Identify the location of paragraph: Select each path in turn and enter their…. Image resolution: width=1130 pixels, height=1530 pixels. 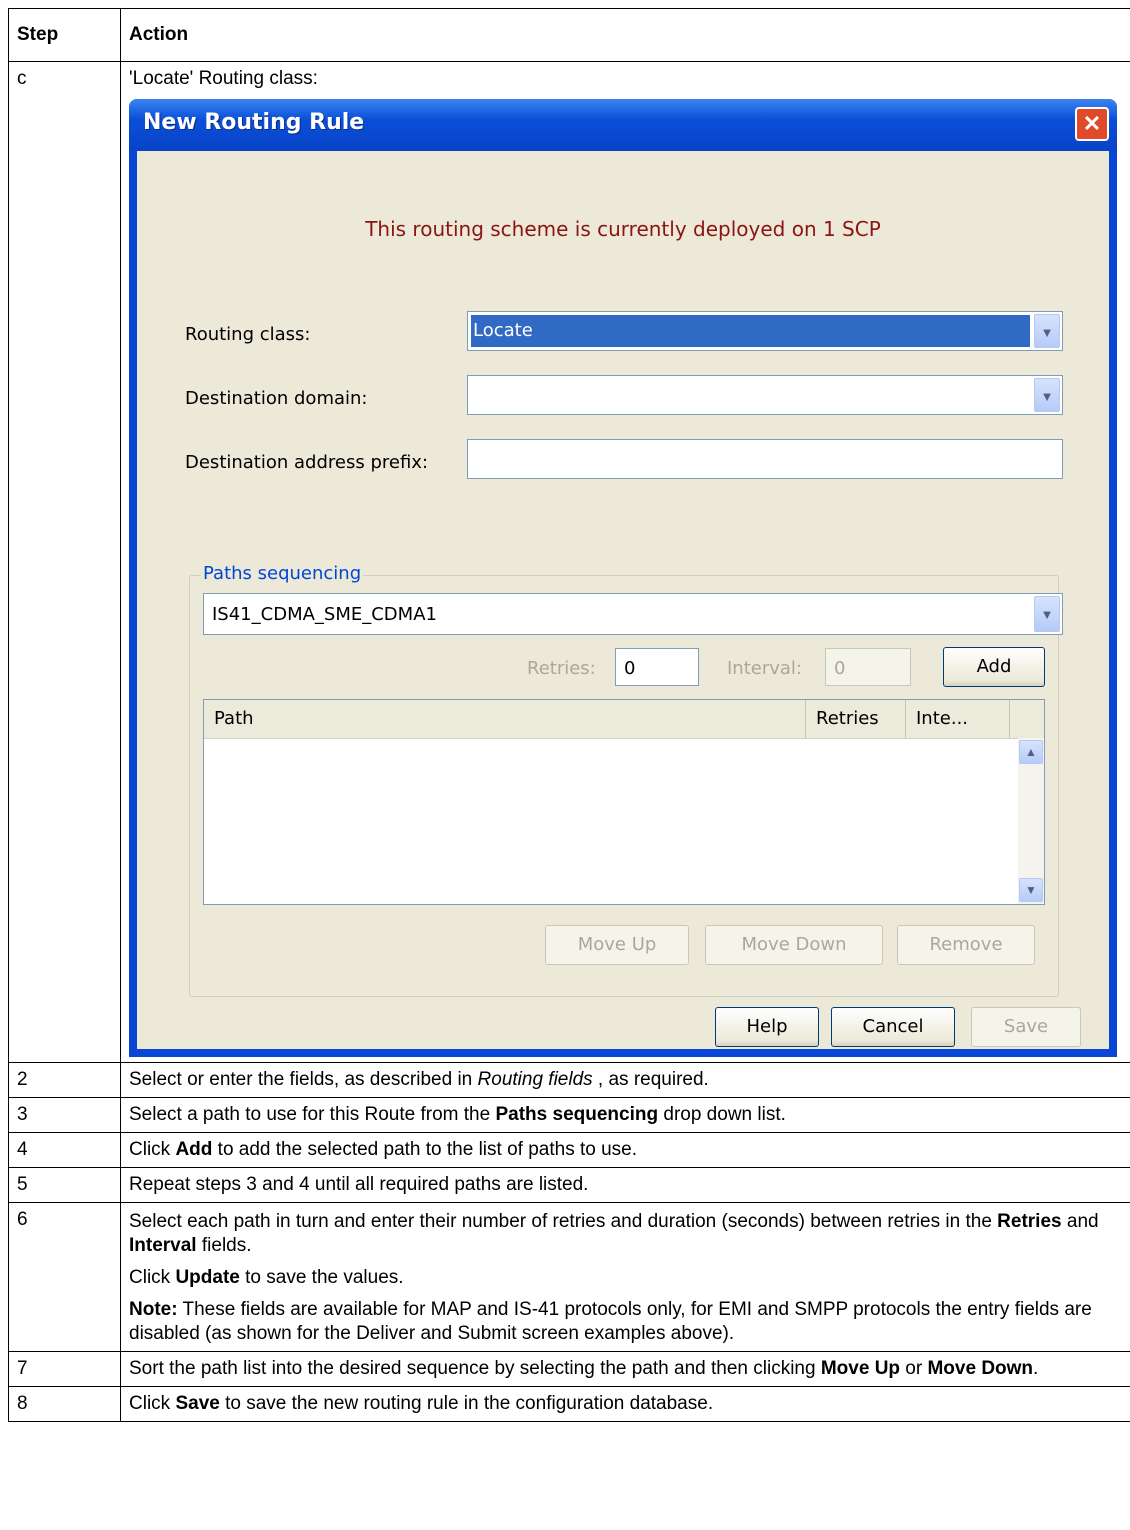
(625, 1234).